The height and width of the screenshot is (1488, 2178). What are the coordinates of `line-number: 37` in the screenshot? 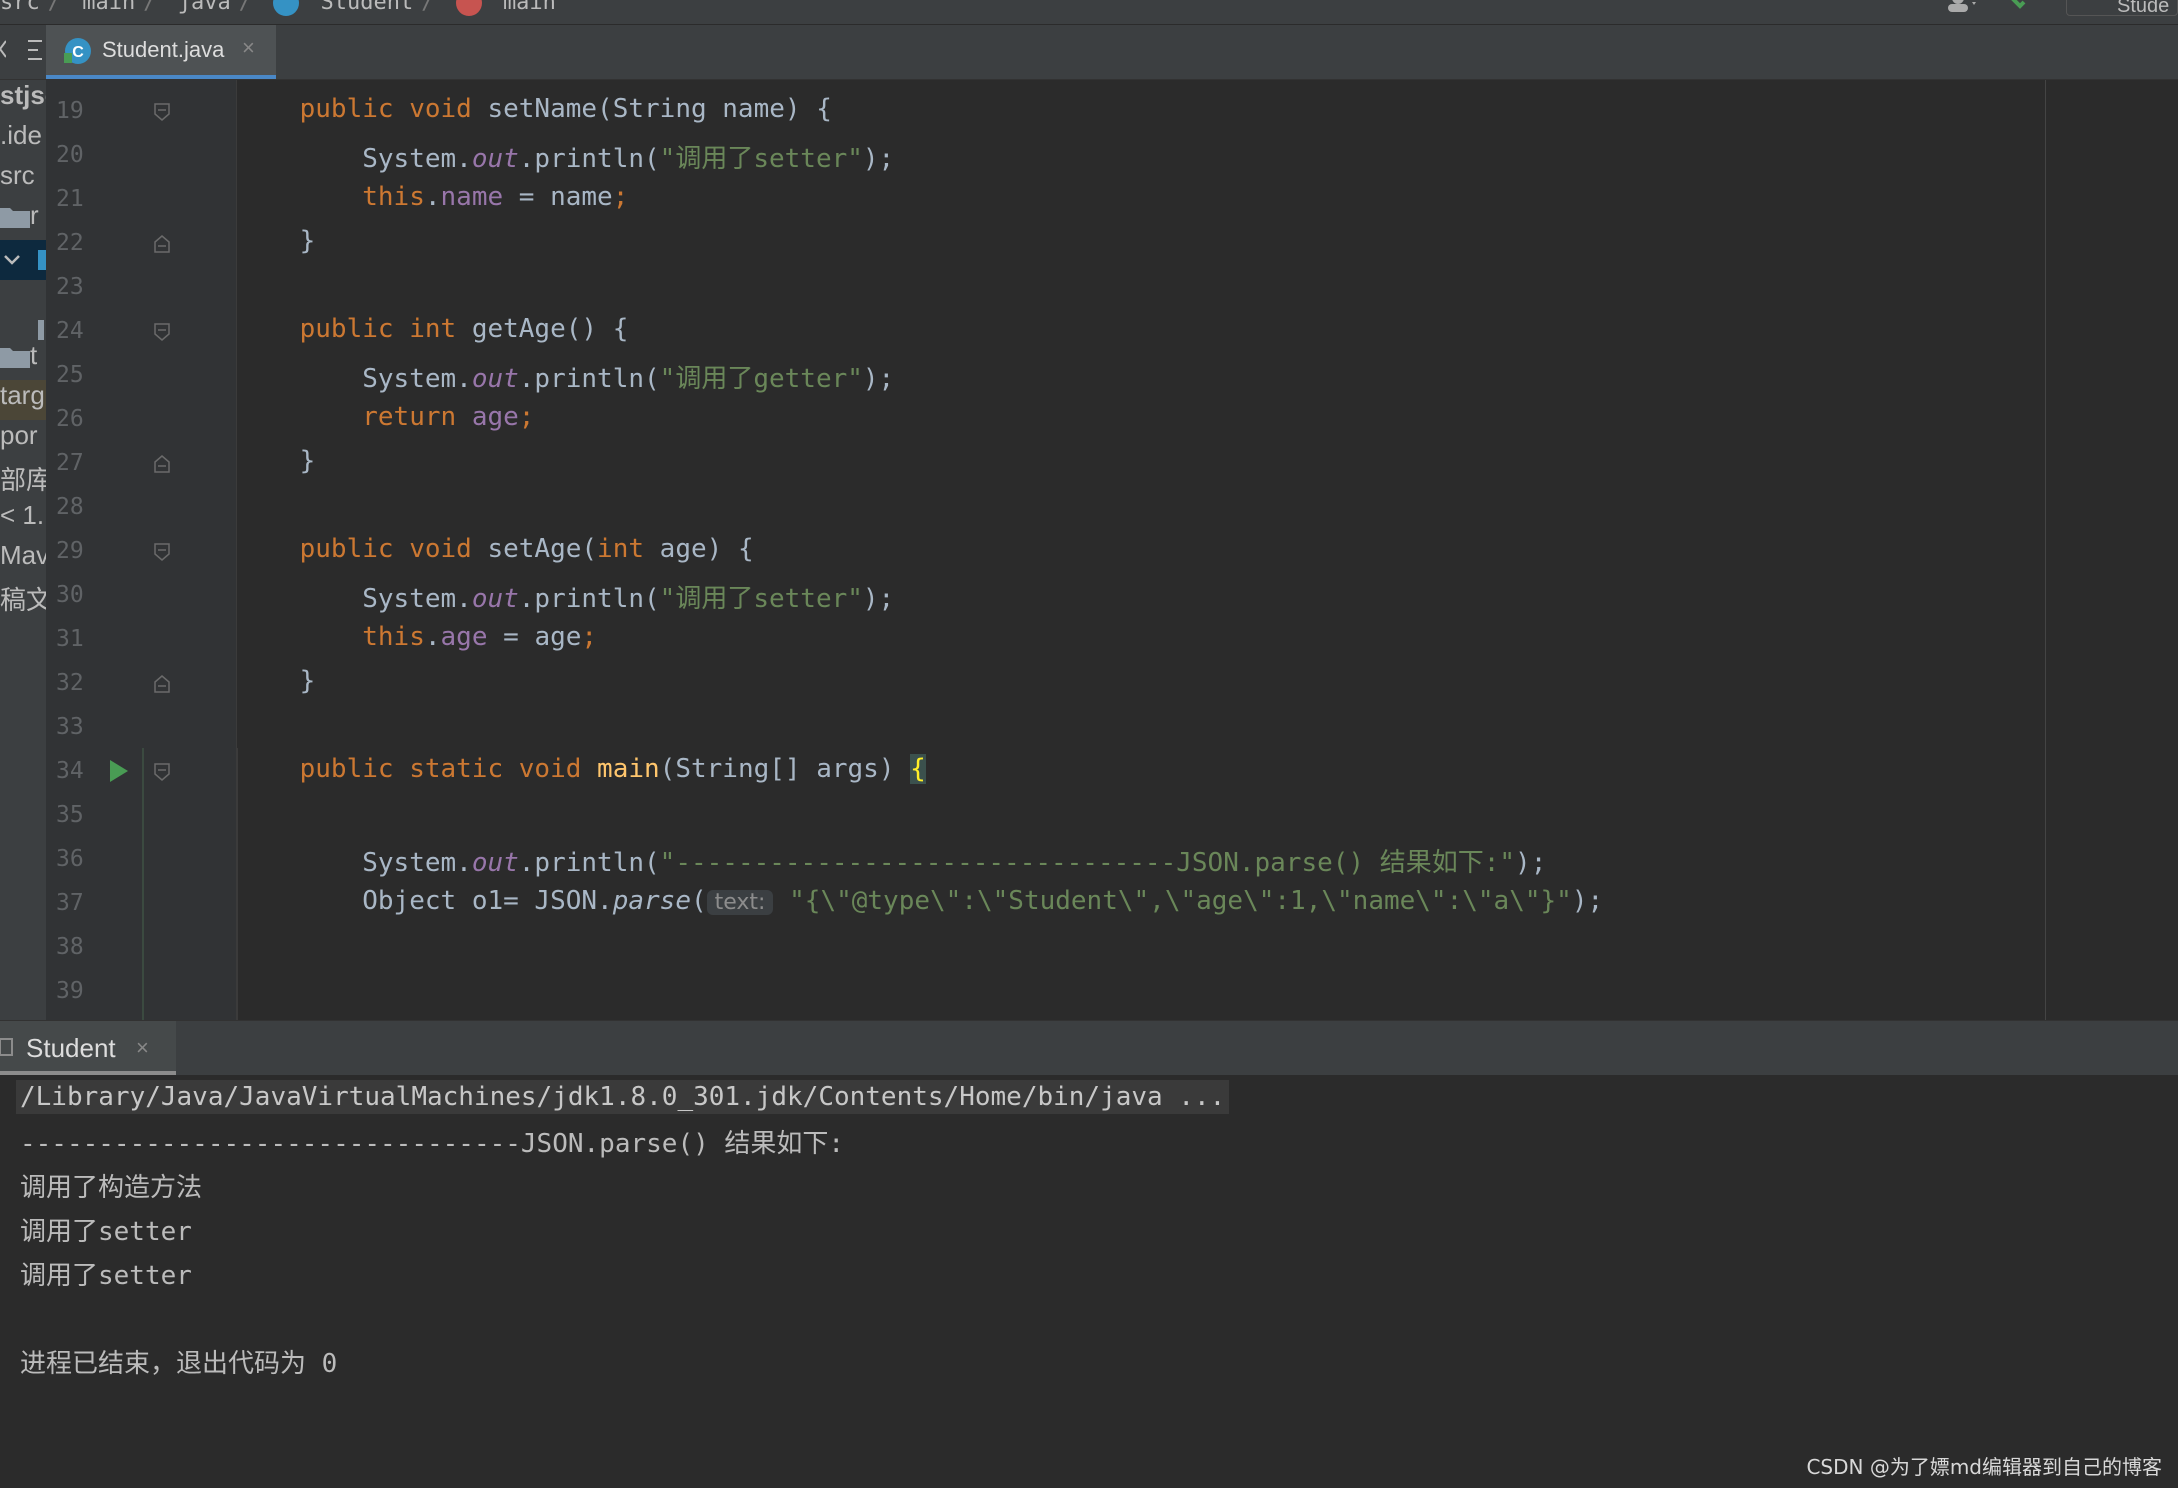 It's located at (70, 903).